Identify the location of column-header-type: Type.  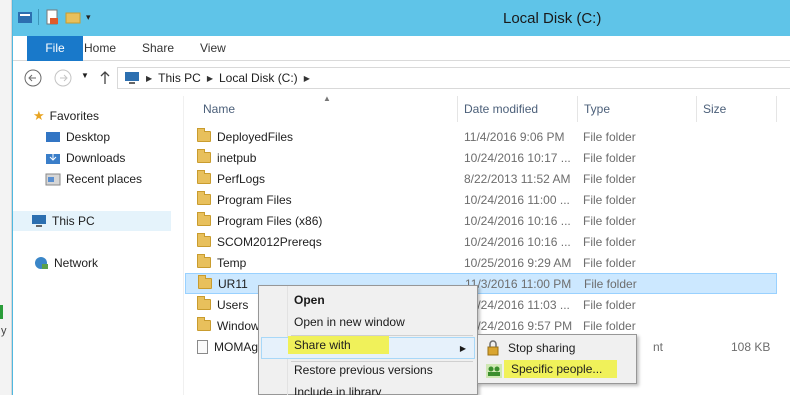
(637, 109).